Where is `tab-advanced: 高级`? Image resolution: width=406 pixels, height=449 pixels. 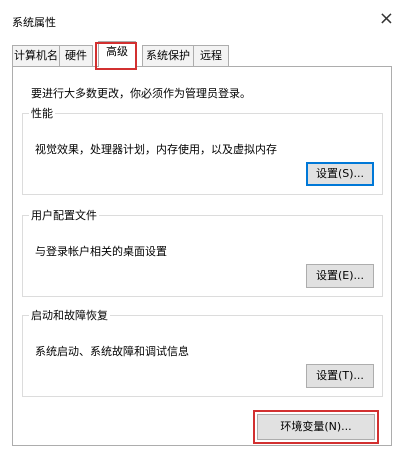 tab-advanced: 高级 is located at coordinates (117, 54).